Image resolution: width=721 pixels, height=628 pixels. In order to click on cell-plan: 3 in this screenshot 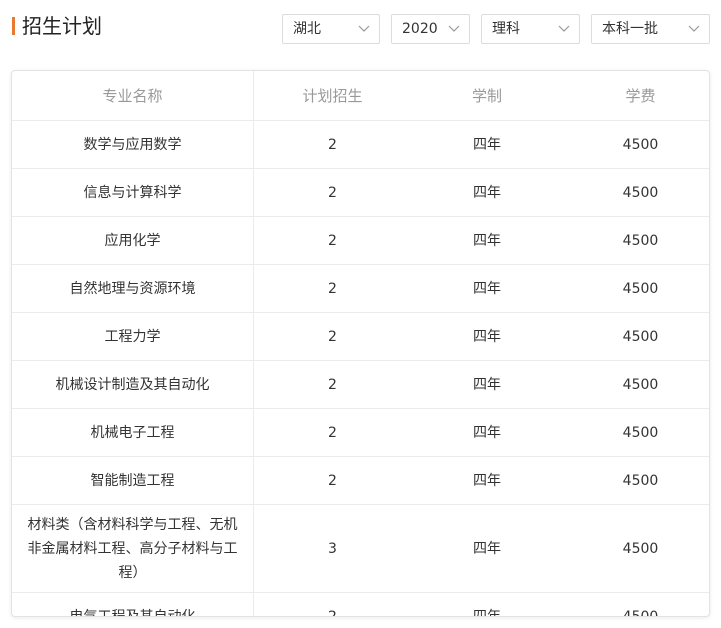, I will do `click(332, 548)`.